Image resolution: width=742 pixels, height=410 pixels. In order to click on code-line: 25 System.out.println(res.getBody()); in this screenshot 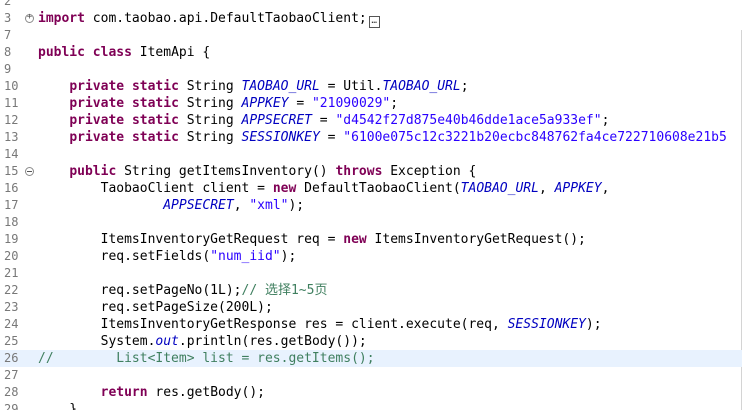, I will do `click(371, 341)`.